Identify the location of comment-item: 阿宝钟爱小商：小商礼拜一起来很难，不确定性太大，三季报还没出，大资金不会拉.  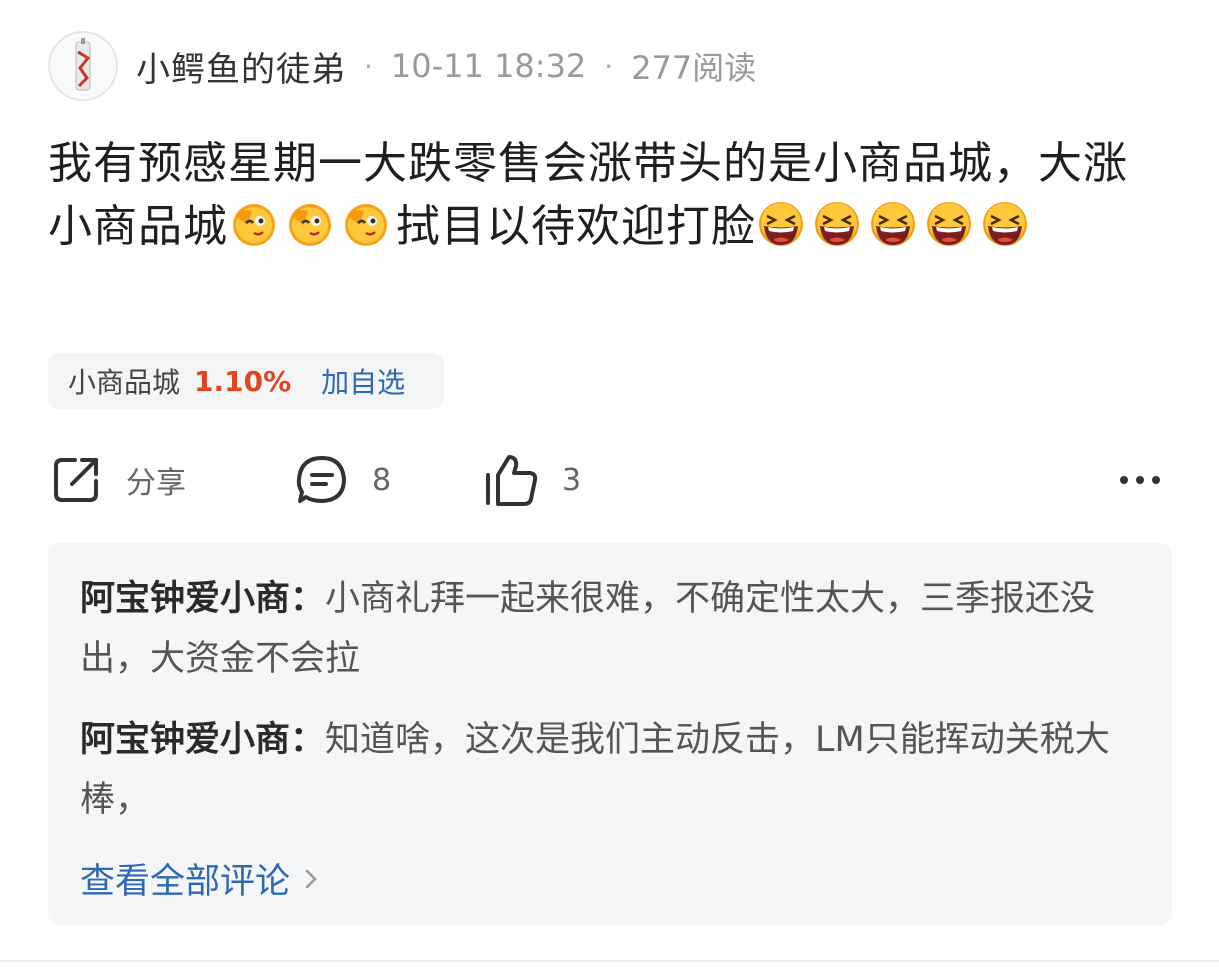
(615, 629).